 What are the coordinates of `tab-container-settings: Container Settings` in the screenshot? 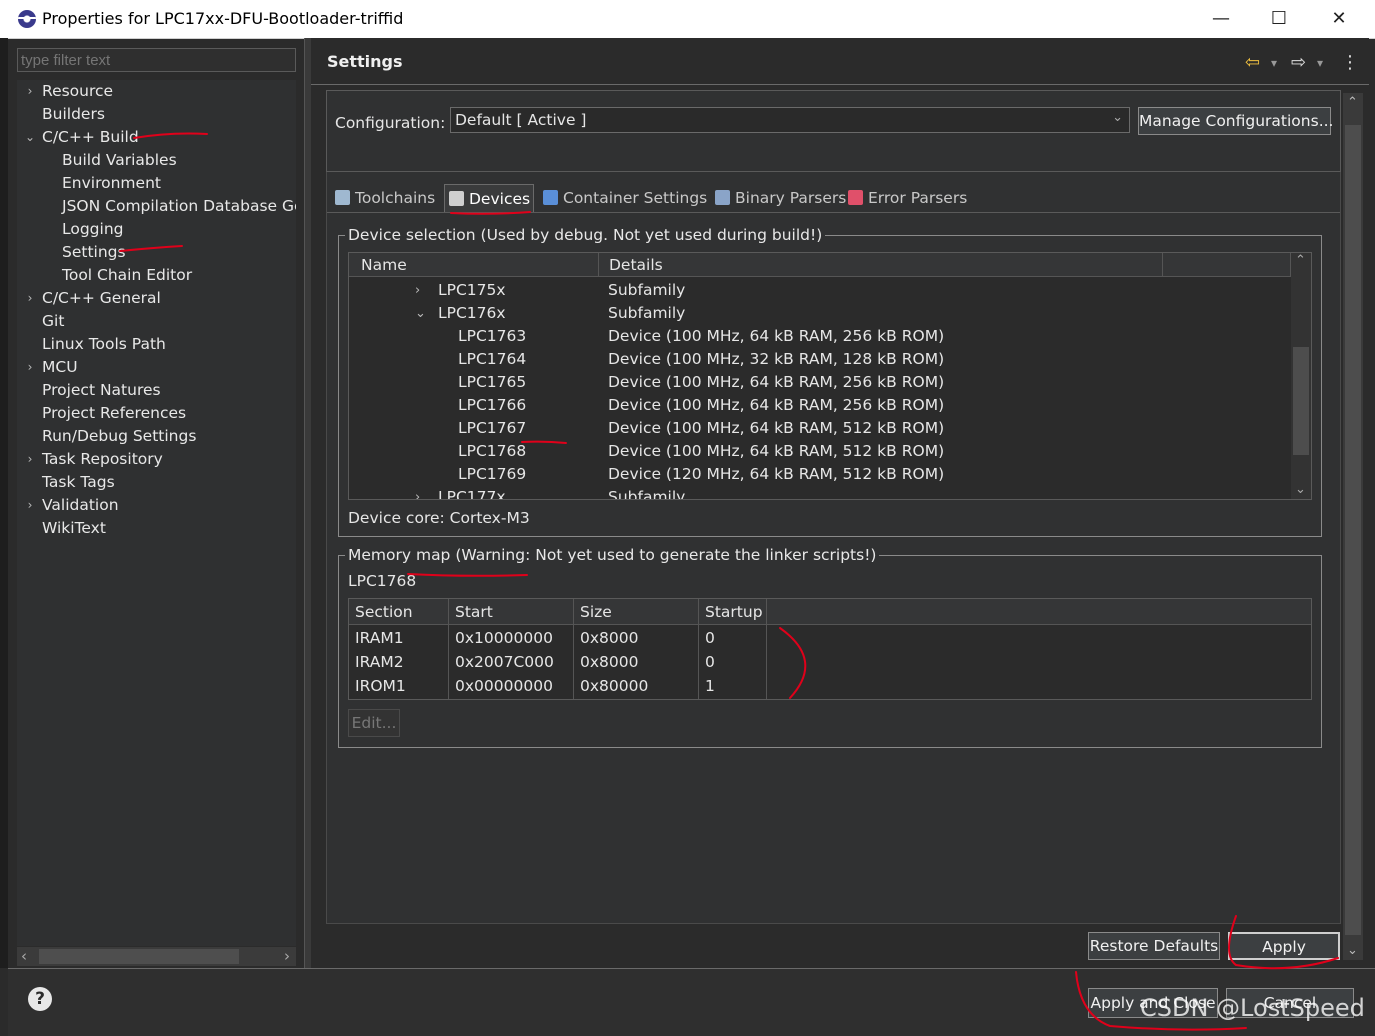 It's located at (623, 198).